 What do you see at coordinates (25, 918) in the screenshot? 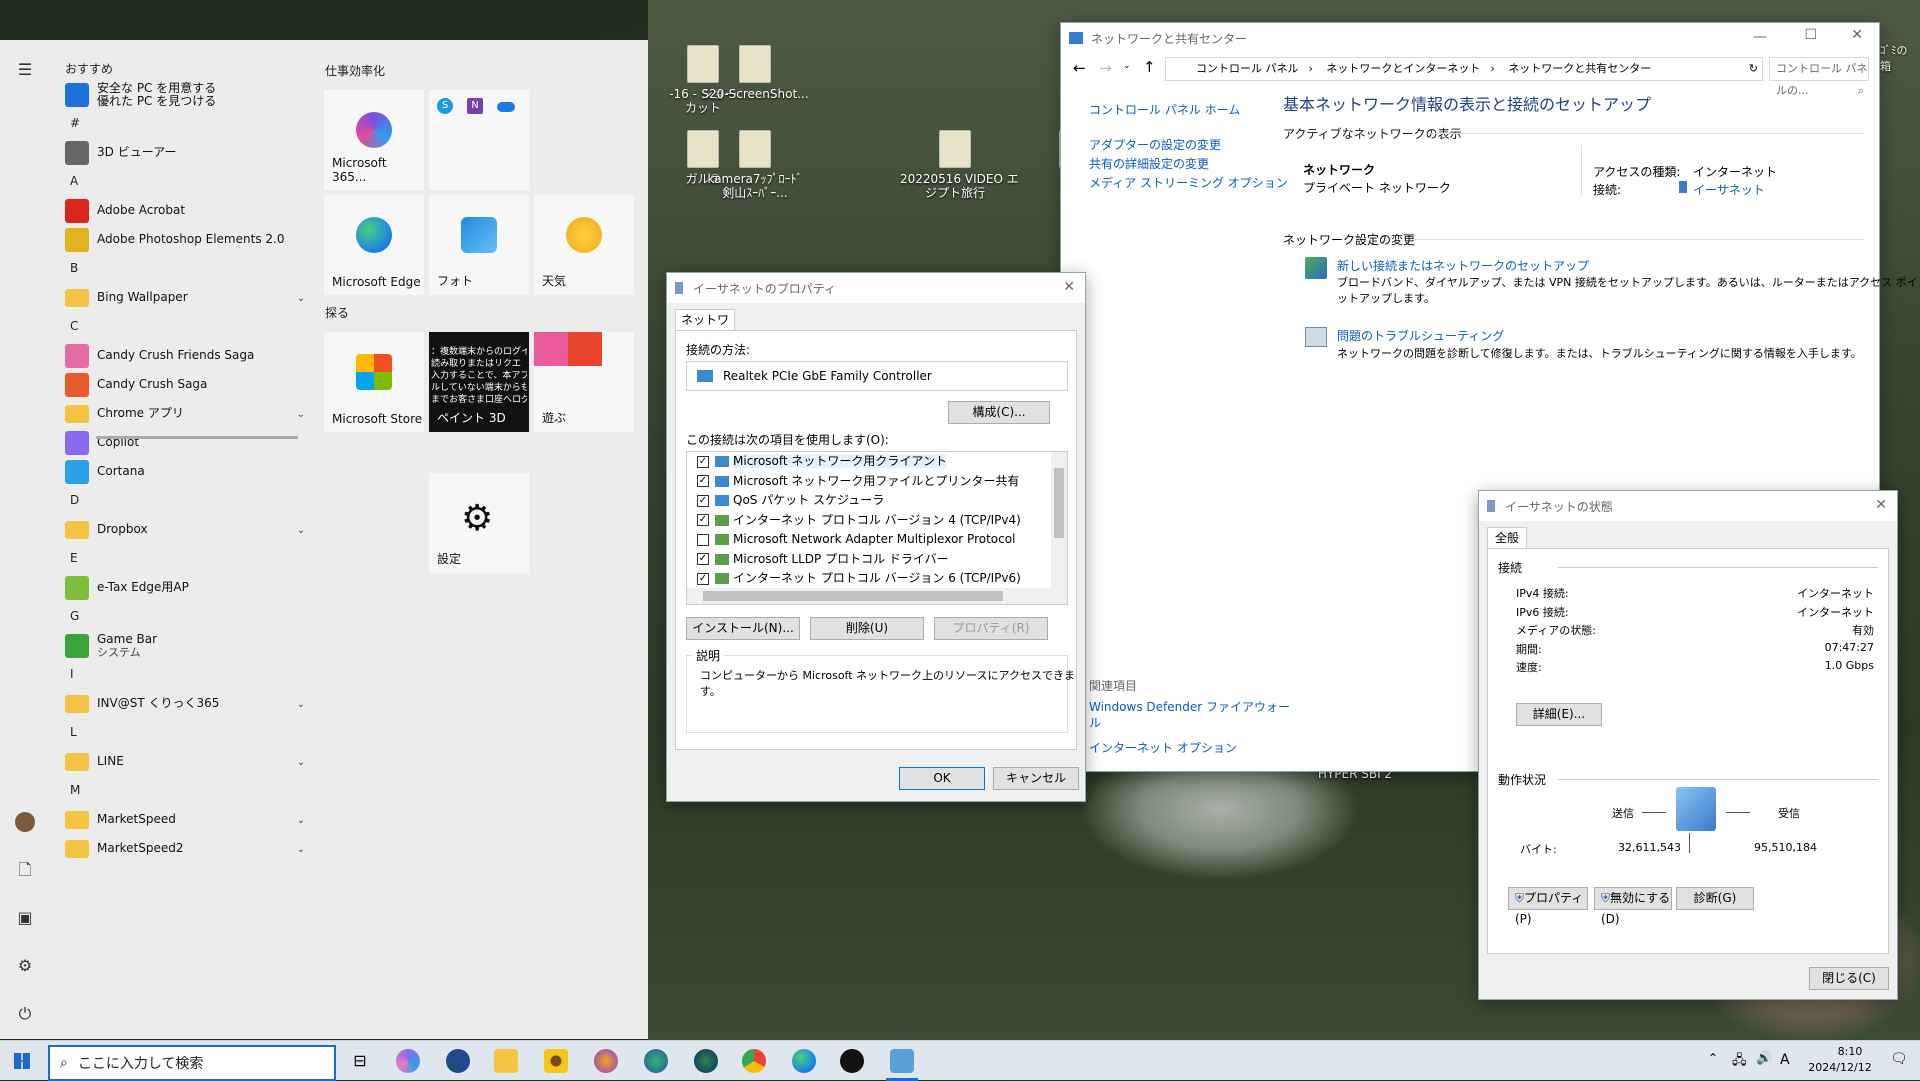
I see `pictures-icon: ▣` at bounding box center [25, 918].